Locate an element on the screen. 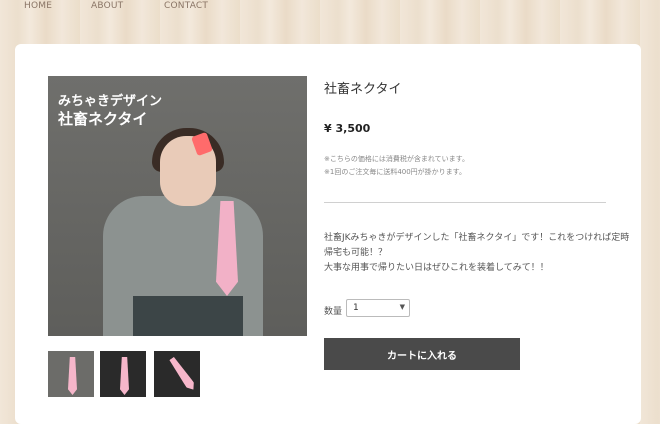 Image resolution: width=660 pixels, height=424 pixels. divider is located at coordinates (465, 202).